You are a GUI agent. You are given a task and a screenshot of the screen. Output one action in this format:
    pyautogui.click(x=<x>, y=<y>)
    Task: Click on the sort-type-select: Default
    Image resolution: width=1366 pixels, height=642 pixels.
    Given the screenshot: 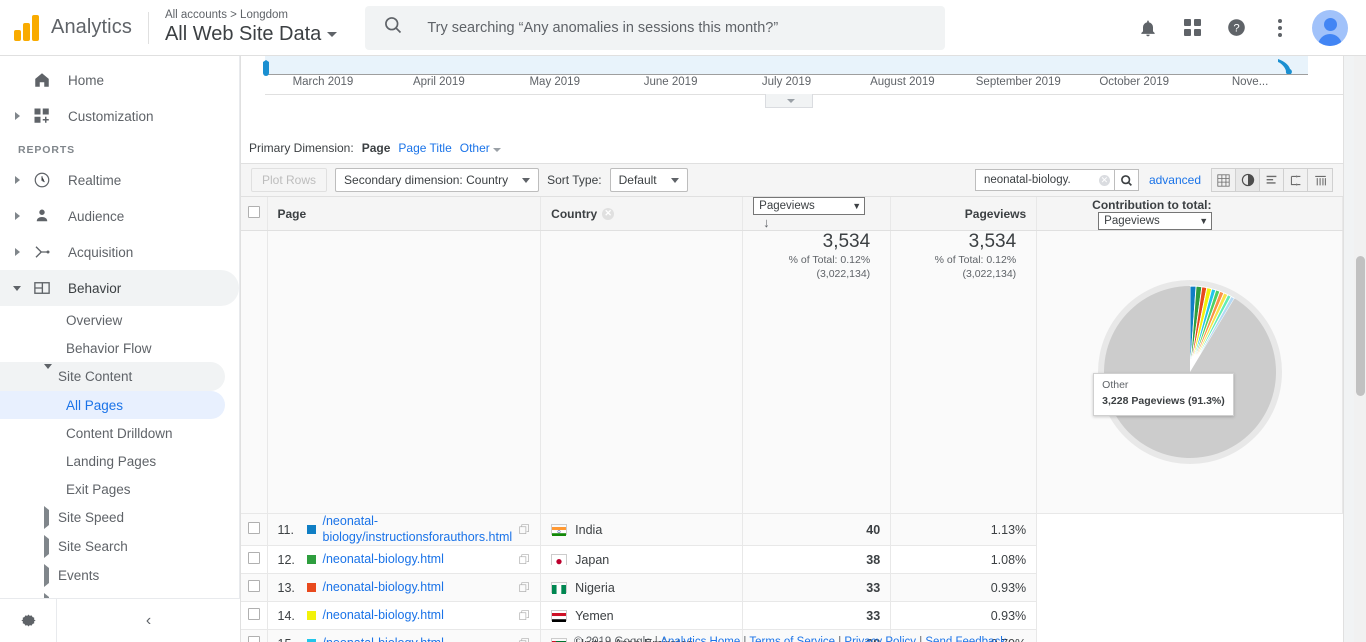 What is the action you would take?
    pyautogui.click(x=648, y=180)
    